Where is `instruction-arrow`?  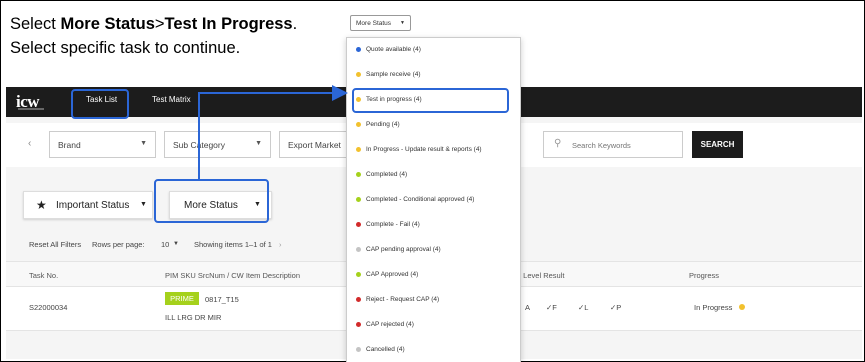 instruction-arrow is located at coordinates (273, 132).